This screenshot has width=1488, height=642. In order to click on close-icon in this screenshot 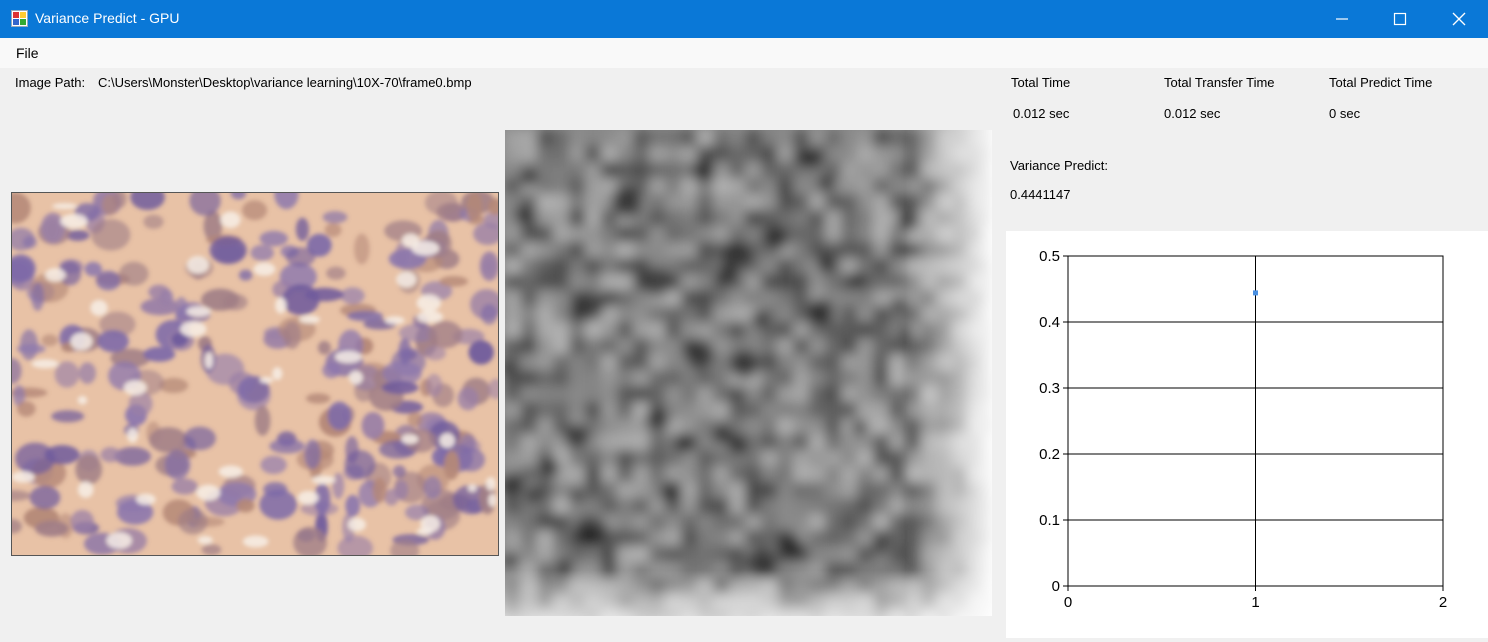, I will do `click(1459, 19)`.